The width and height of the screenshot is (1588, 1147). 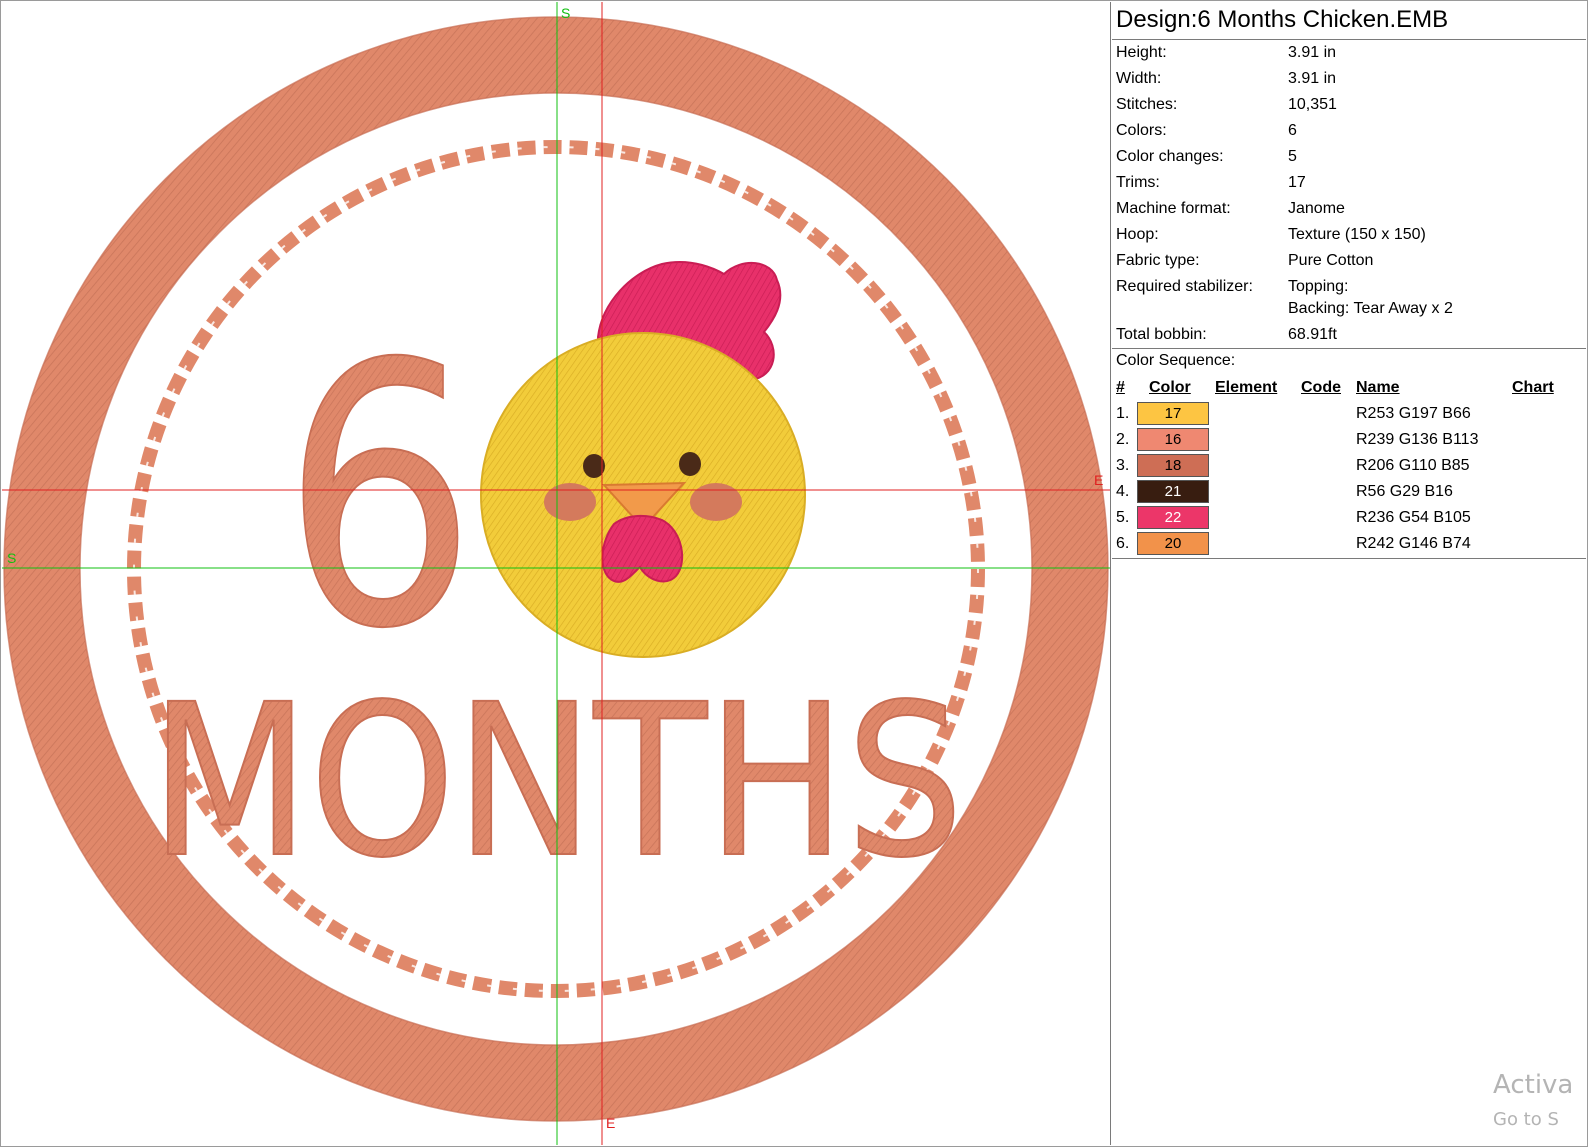 What do you see at coordinates (1540, 1107) in the screenshot?
I see `activation-watermark: Activa Go to S` at bounding box center [1540, 1107].